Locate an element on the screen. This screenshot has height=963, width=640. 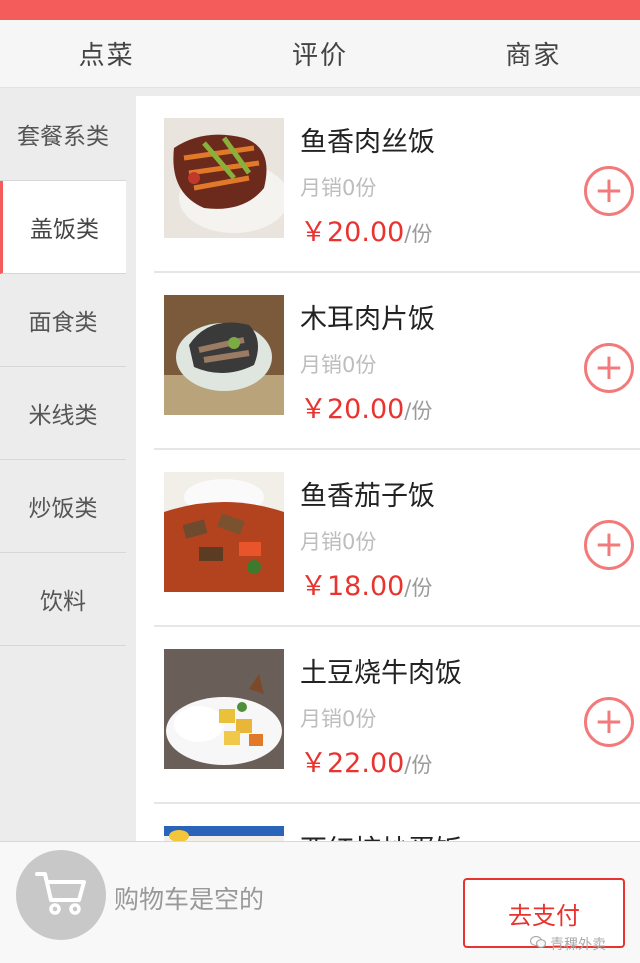
cart-button is located at coordinates (61, 895).